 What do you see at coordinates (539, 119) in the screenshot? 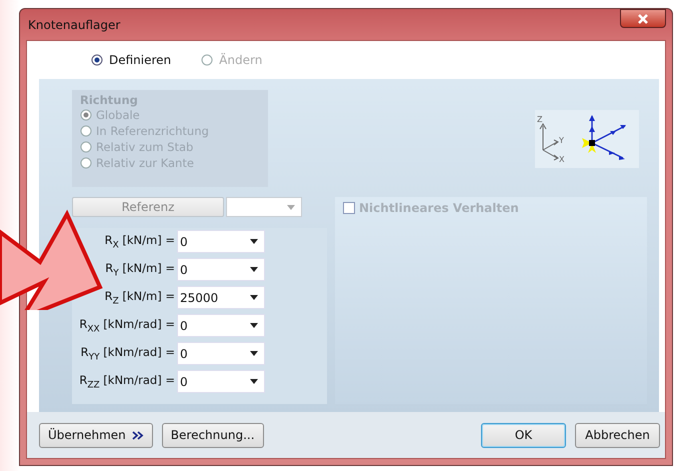
I see `axis-label: Z` at bounding box center [539, 119].